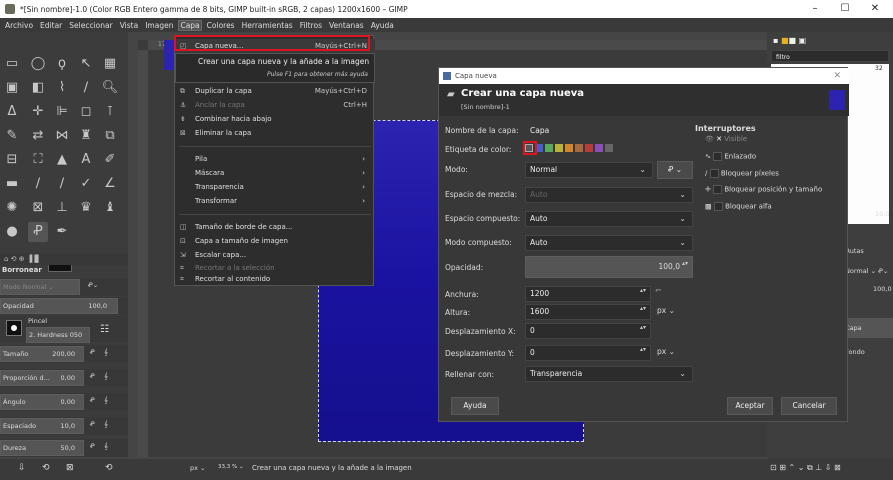  I want to click on dodge-burn-icon: ♛, so click(86, 208).